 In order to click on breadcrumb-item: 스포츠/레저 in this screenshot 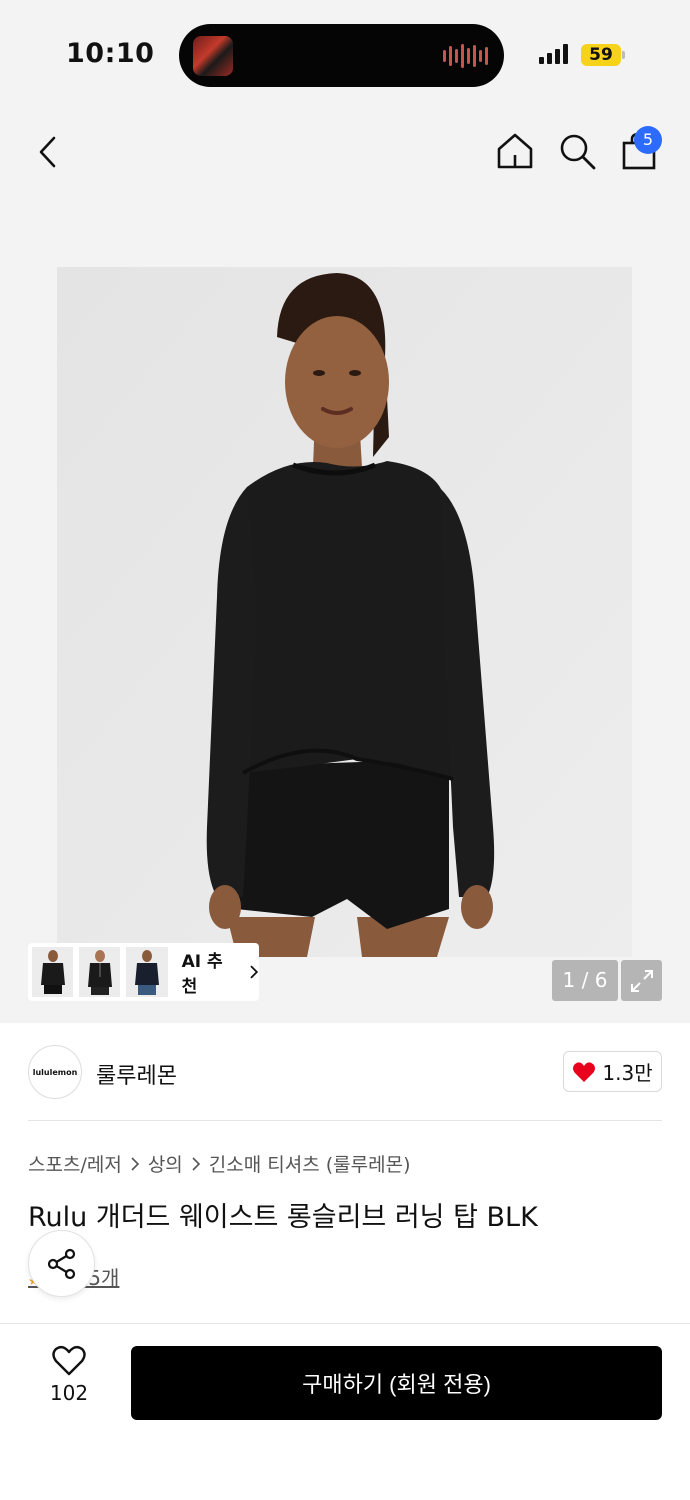, I will do `click(75, 1163)`.